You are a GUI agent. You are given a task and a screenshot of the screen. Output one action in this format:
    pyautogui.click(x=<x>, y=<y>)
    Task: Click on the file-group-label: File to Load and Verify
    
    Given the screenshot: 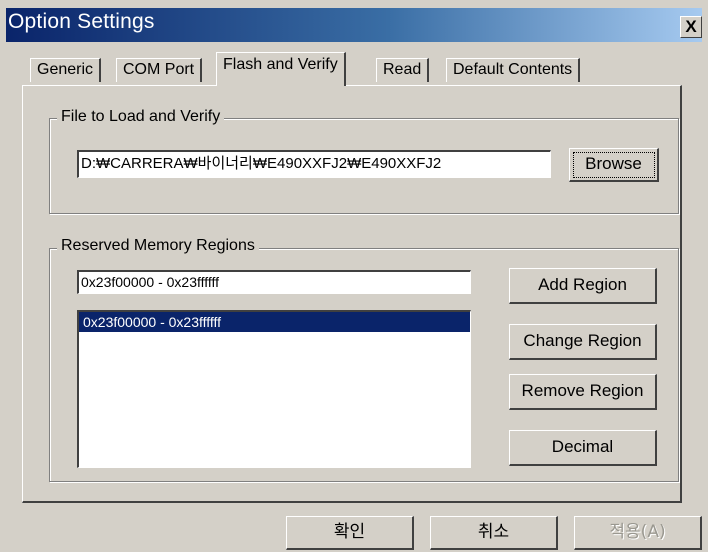 What is the action you would take?
    pyautogui.click(x=141, y=117)
    